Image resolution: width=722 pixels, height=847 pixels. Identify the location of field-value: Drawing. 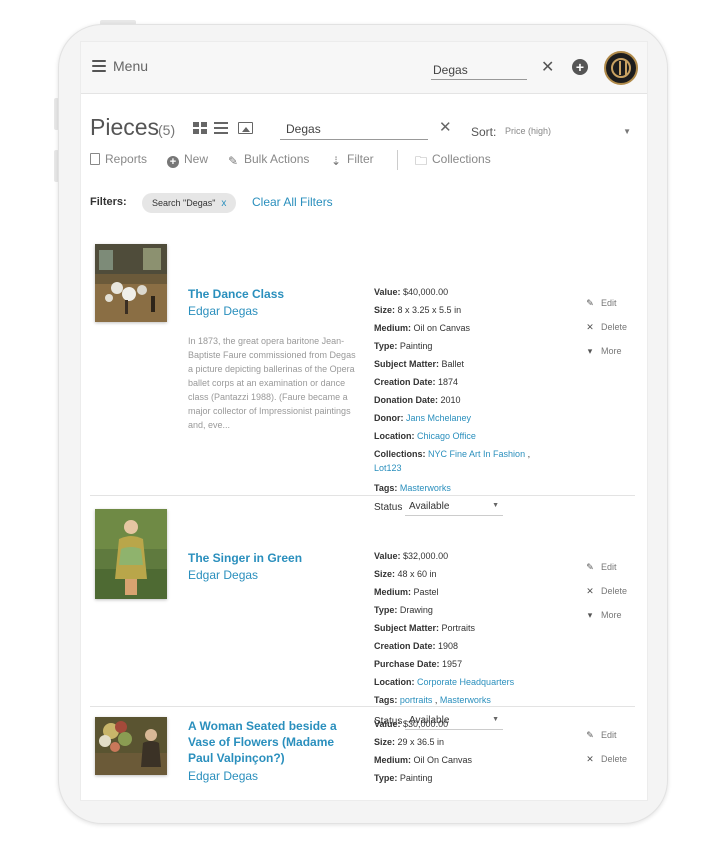
(416, 610).